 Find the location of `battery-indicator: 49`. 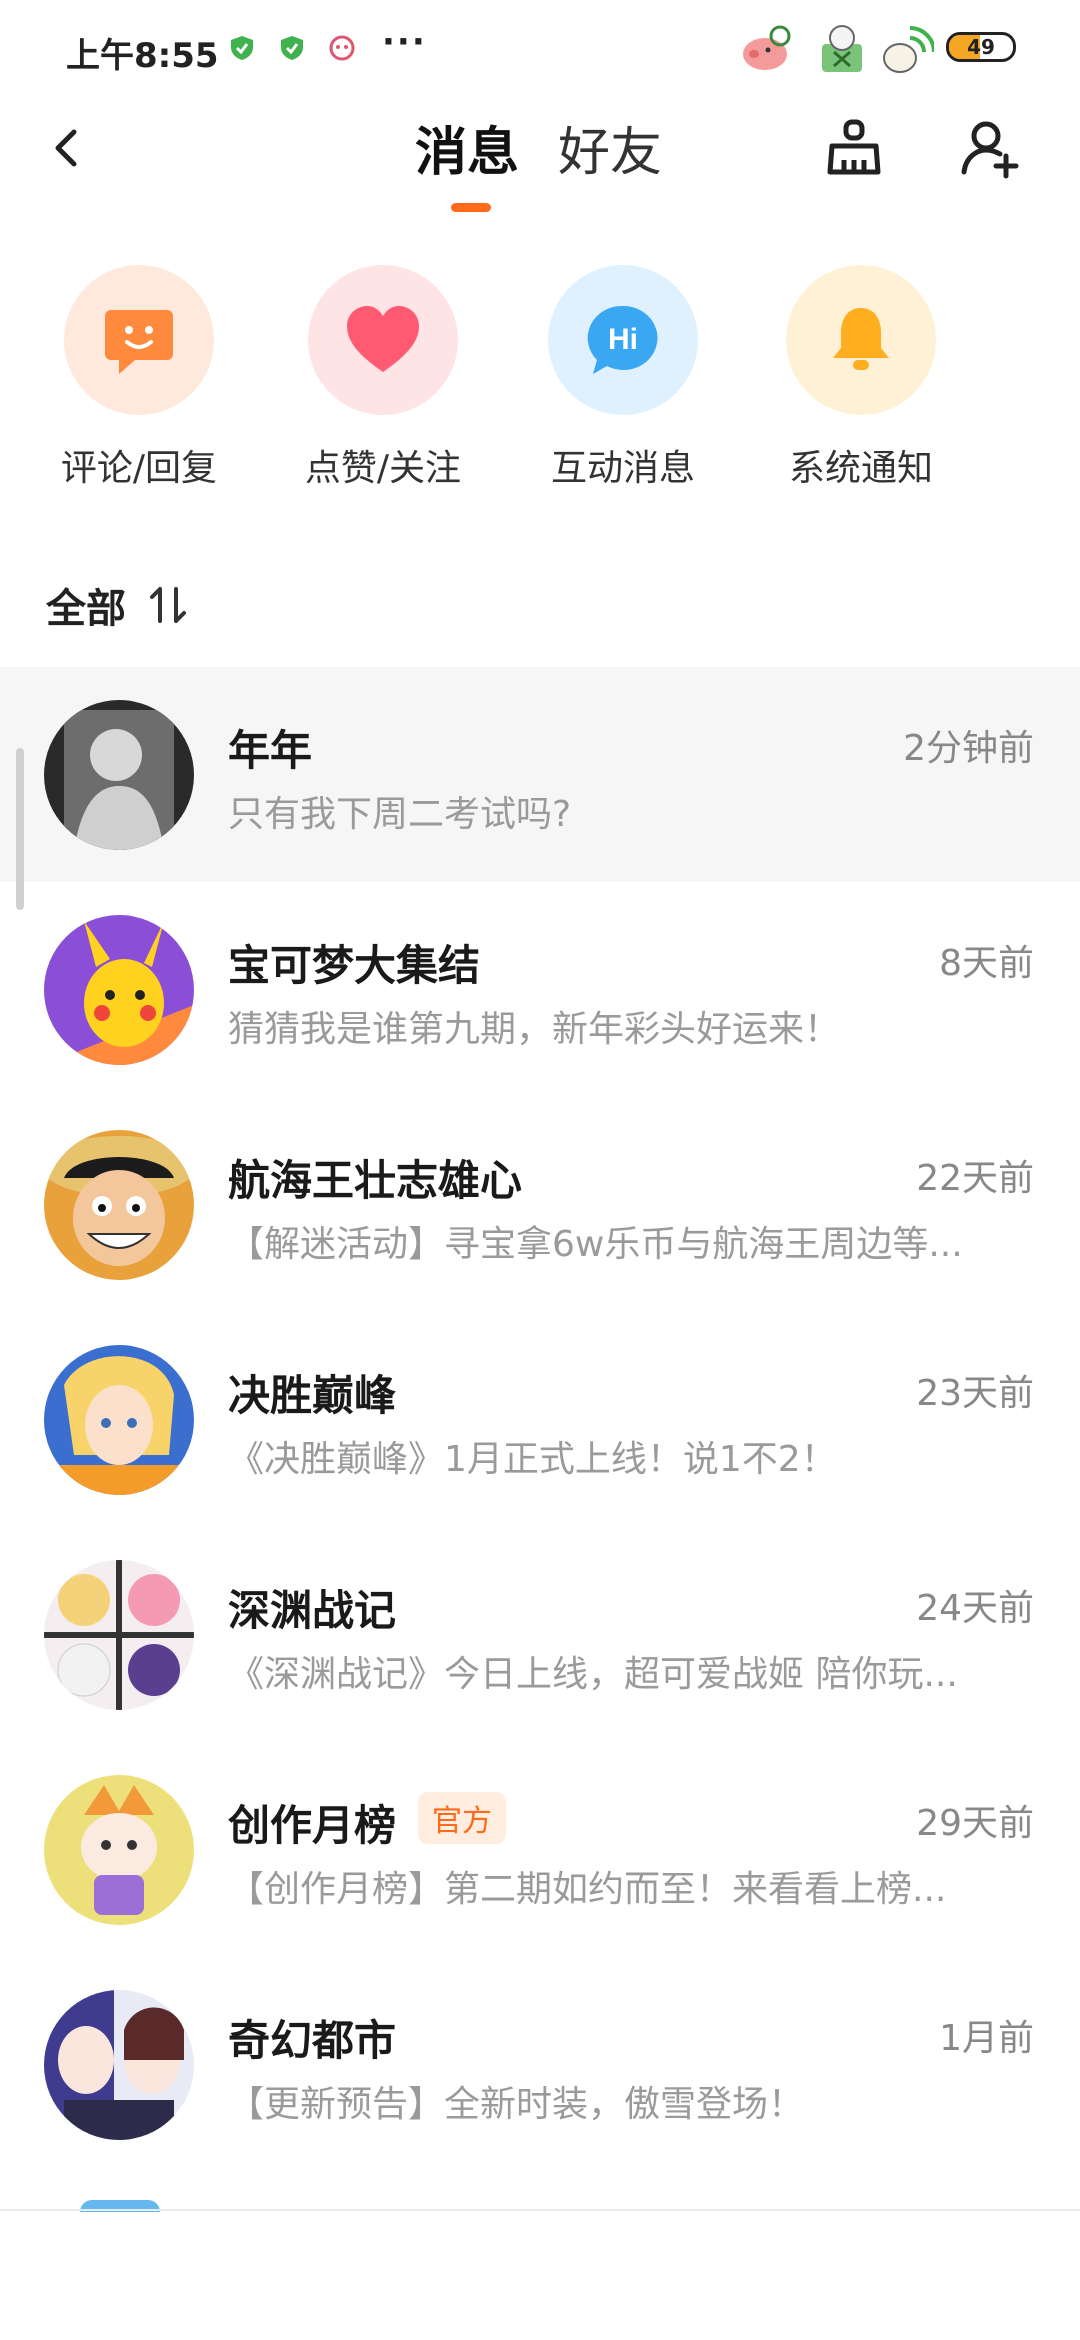

battery-indicator: 49 is located at coordinates (981, 47).